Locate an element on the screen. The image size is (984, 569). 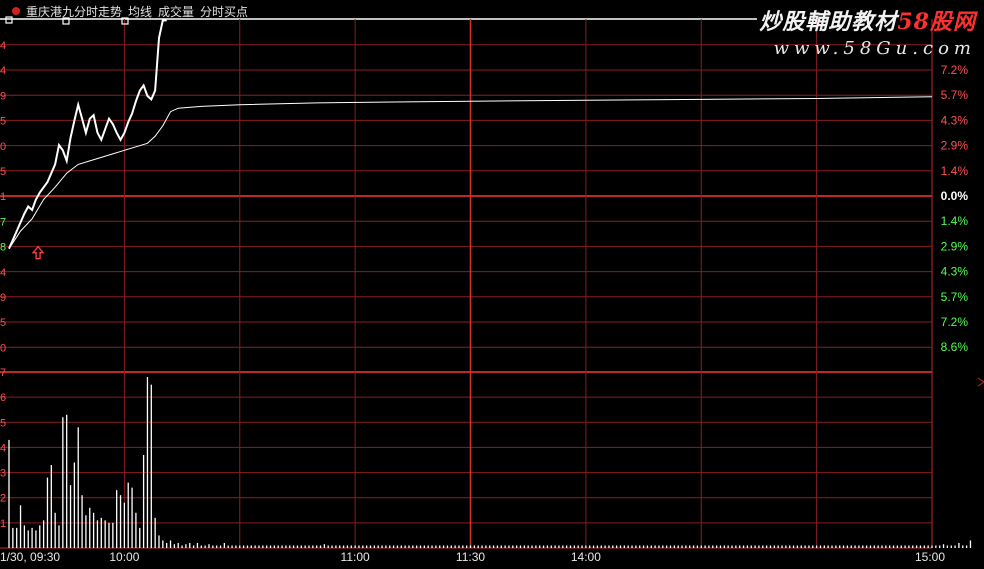
left-volume-stub: 5 is located at coordinates (3, 423).